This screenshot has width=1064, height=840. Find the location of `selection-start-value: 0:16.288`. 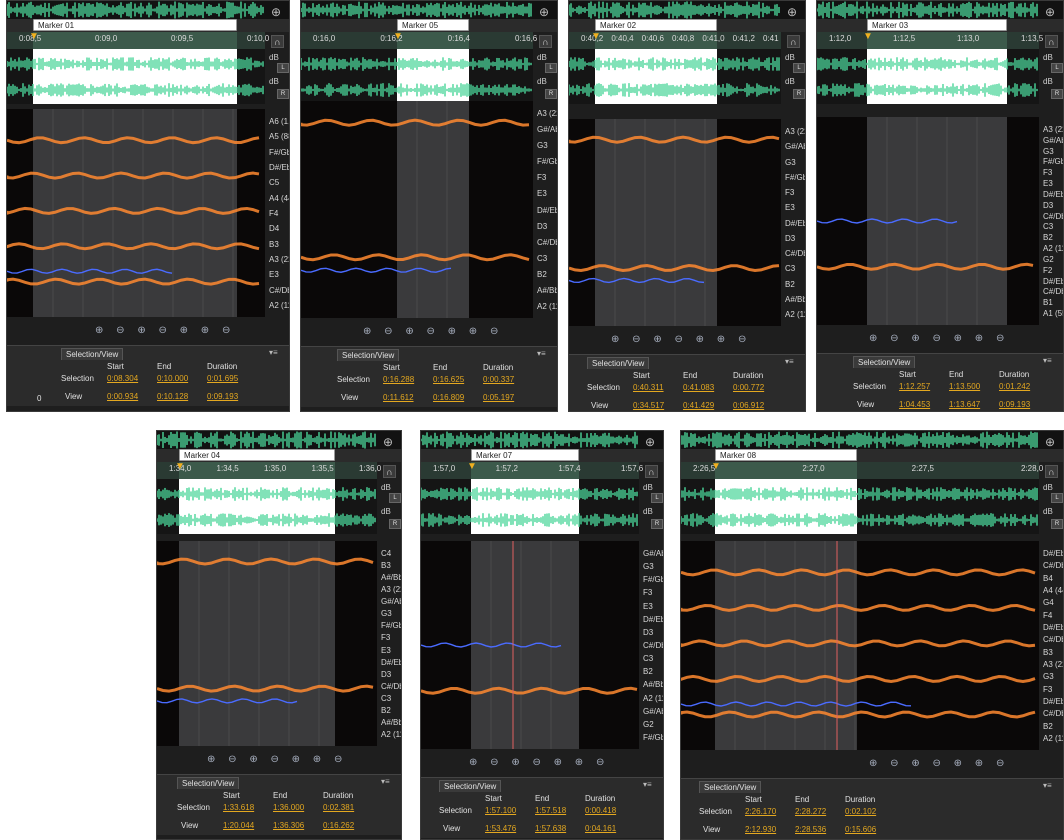

selection-start-value: 0:16.288 is located at coordinates (398, 379).